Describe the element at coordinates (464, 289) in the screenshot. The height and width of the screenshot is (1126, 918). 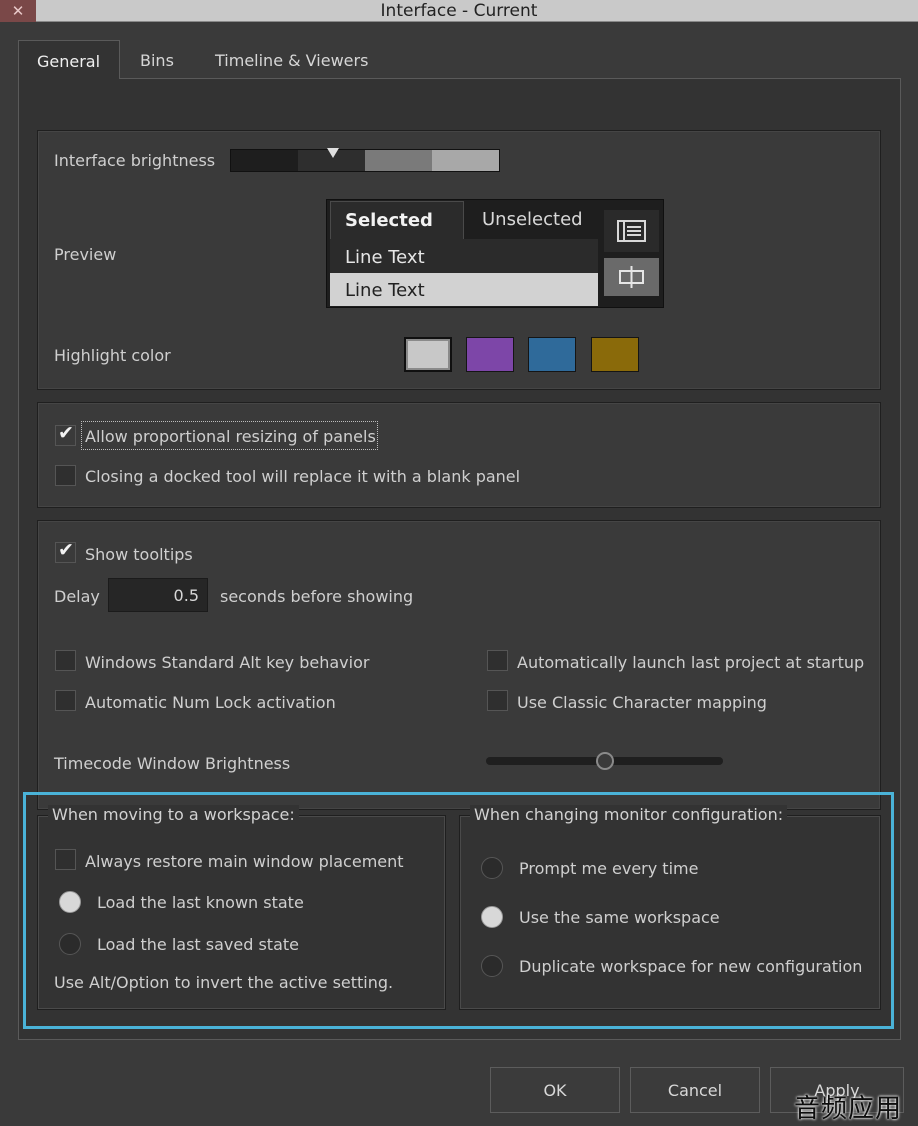
I see `preview-row-selected: Line Text` at that location.